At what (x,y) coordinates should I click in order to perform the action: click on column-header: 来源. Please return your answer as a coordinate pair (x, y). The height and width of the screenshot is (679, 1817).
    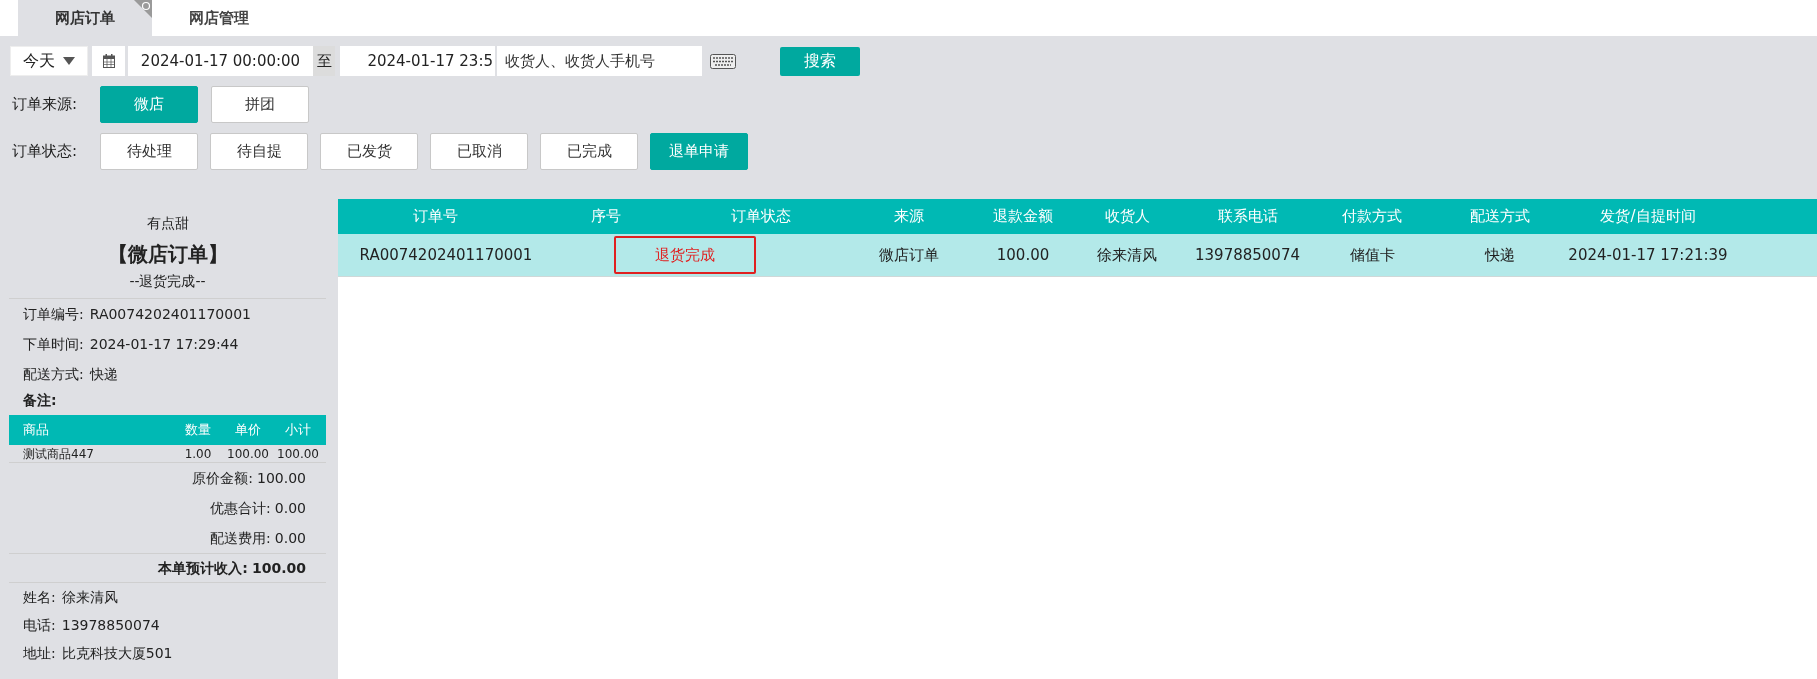
    Looking at the image, I should click on (908, 217).